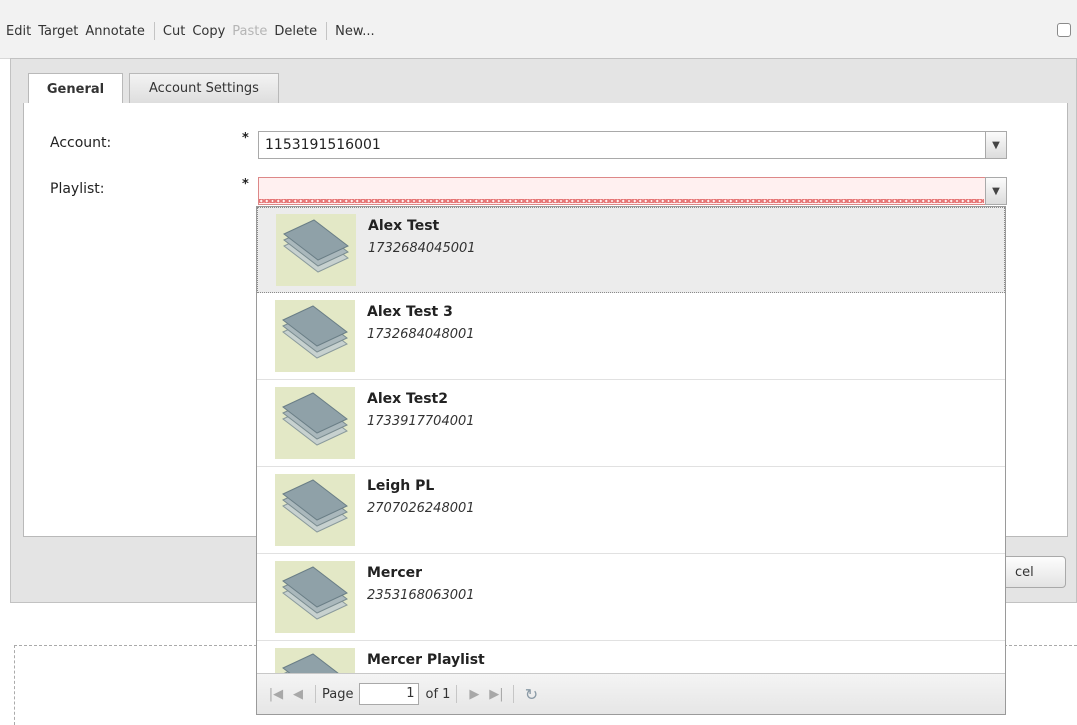  I want to click on account-label: Account:, so click(81, 143).